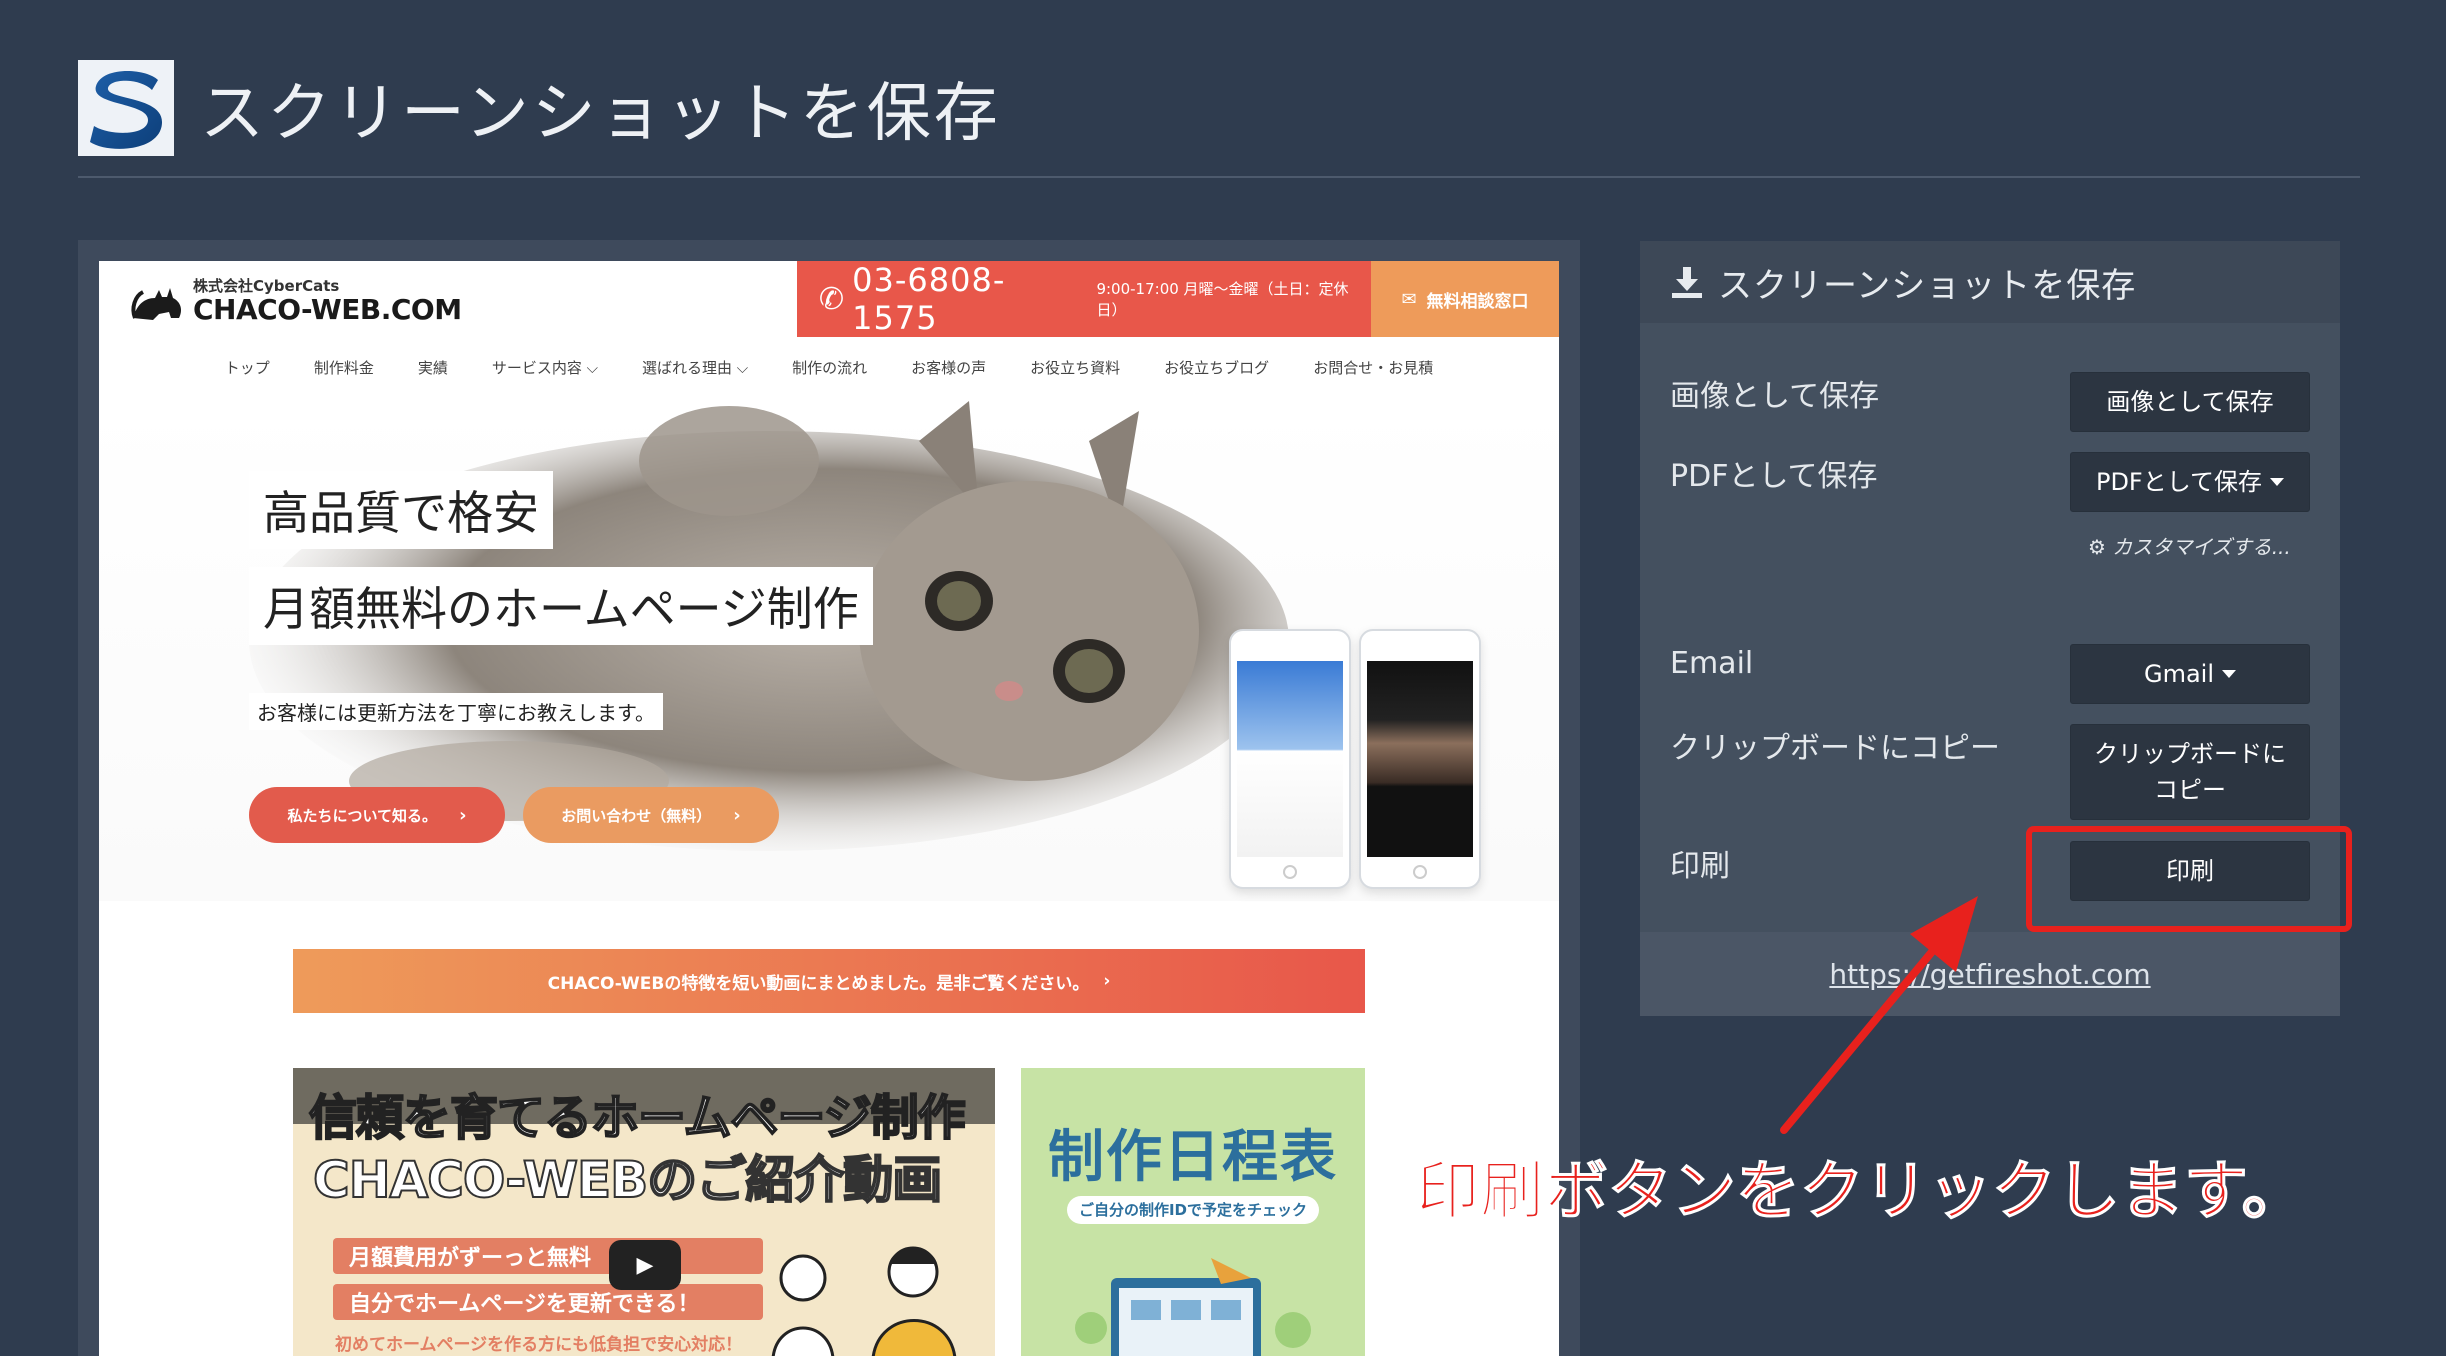 This screenshot has width=2446, height=1356. I want to click on site-brand: 株式会社CyberCats CHACO-WEB.COM, so click(295, 299).